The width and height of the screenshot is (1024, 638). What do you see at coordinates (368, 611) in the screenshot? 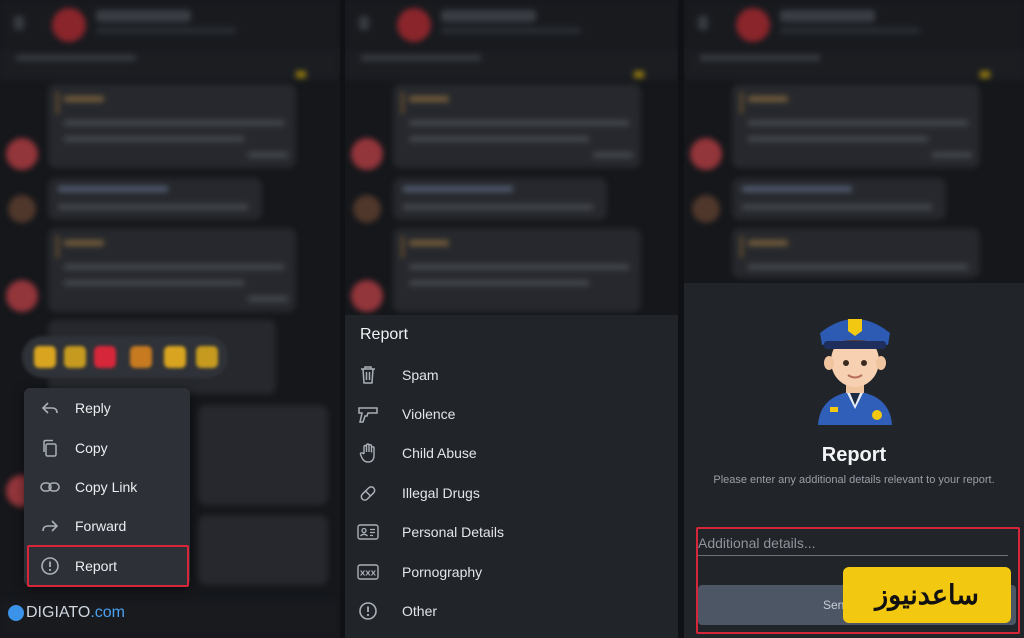
I see `info-icon` at bounding box center [368, 611].